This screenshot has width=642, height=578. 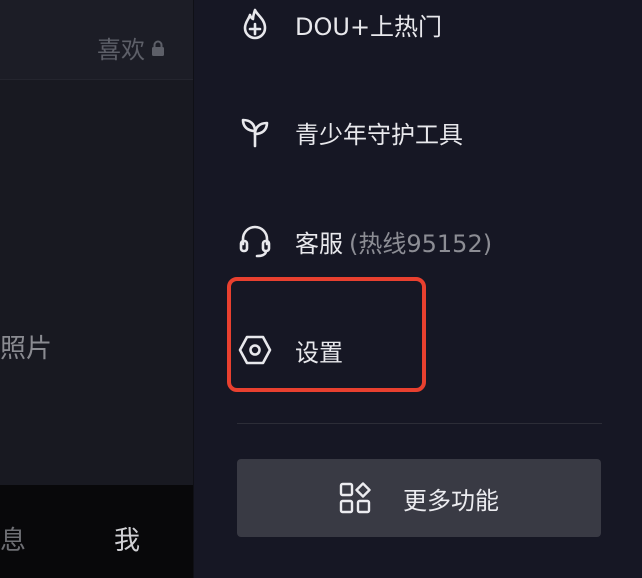 I want to click on nav-messages: 息, so click(x=13, y=538).